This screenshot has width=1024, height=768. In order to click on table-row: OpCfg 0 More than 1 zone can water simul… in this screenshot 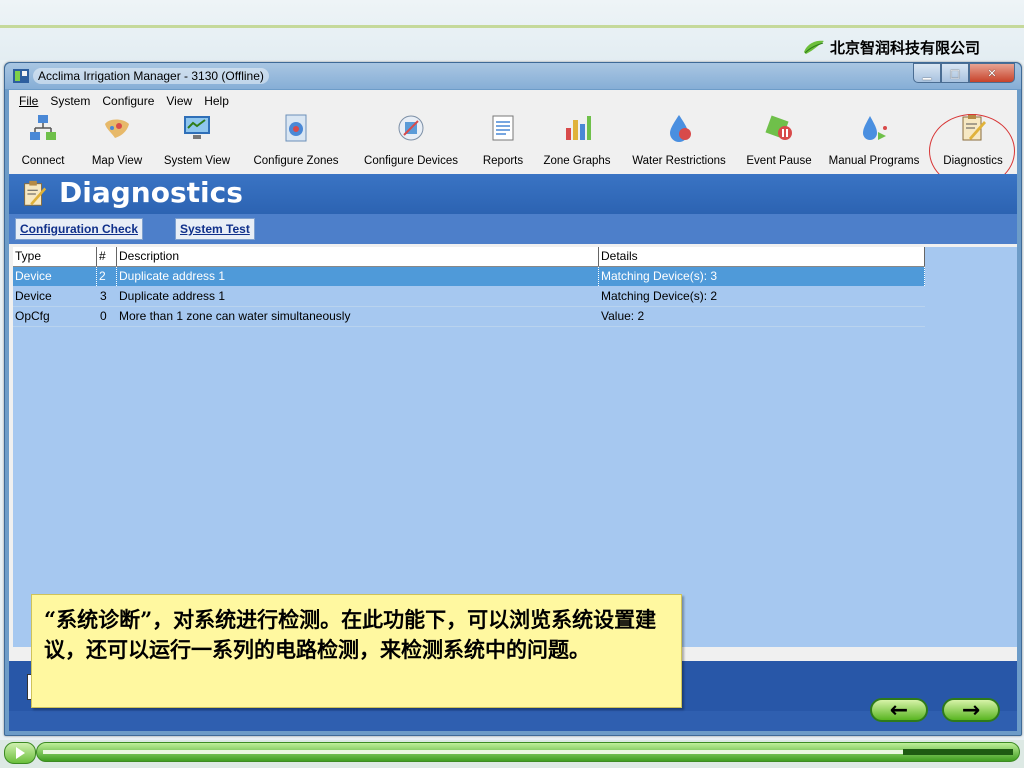, I will do `click(469, 317)`.